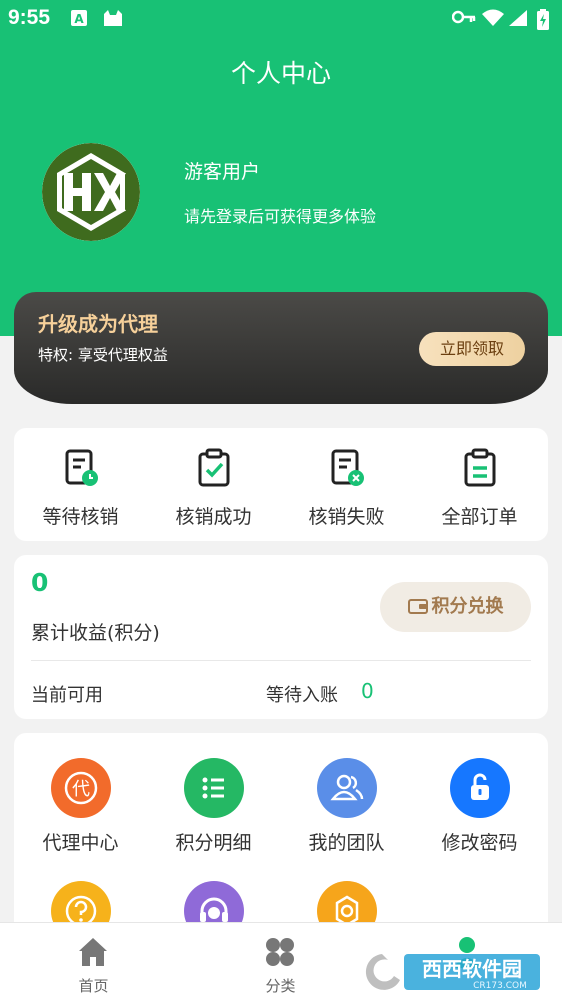 This screenshot has width=562, height=1002. I want to click on page-title: 个人中心, so click(280, 73).